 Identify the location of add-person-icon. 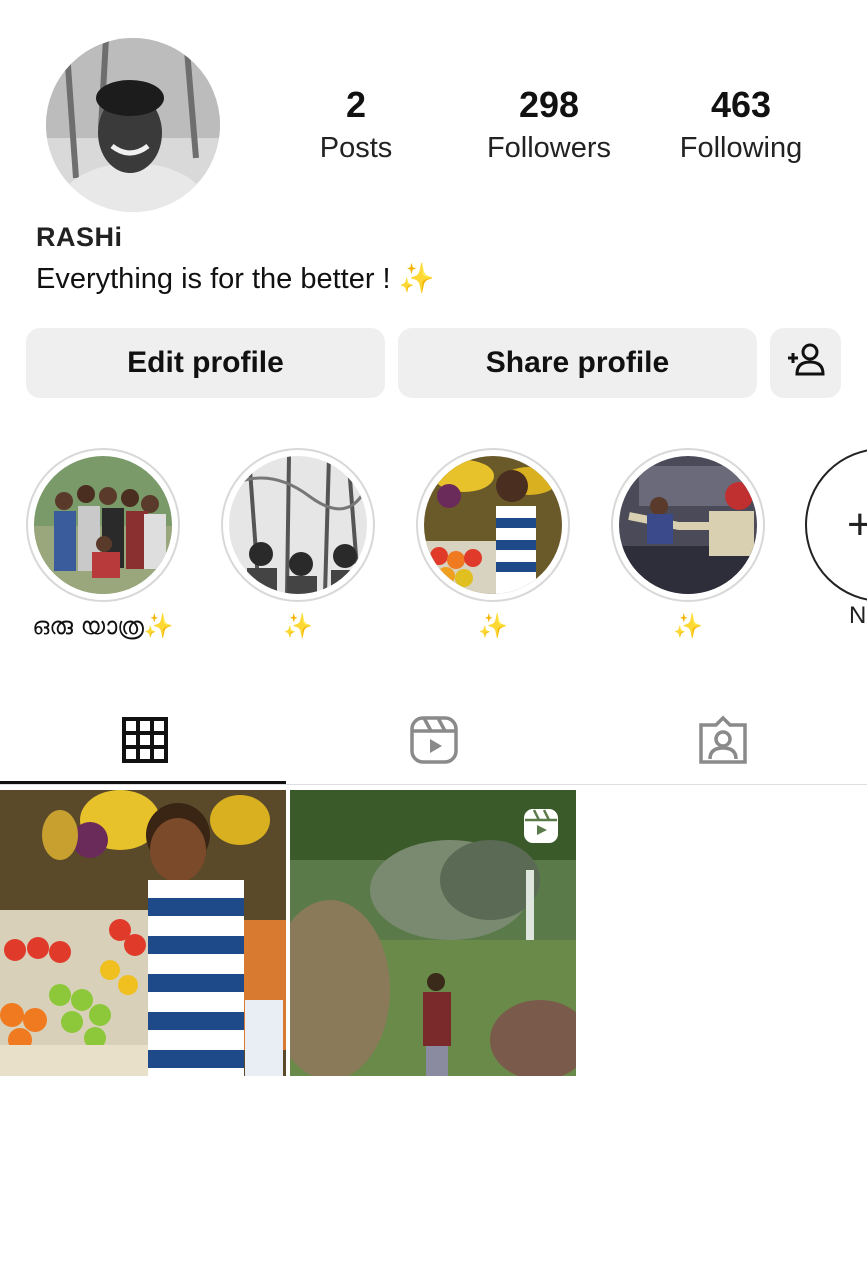
(806, 363).